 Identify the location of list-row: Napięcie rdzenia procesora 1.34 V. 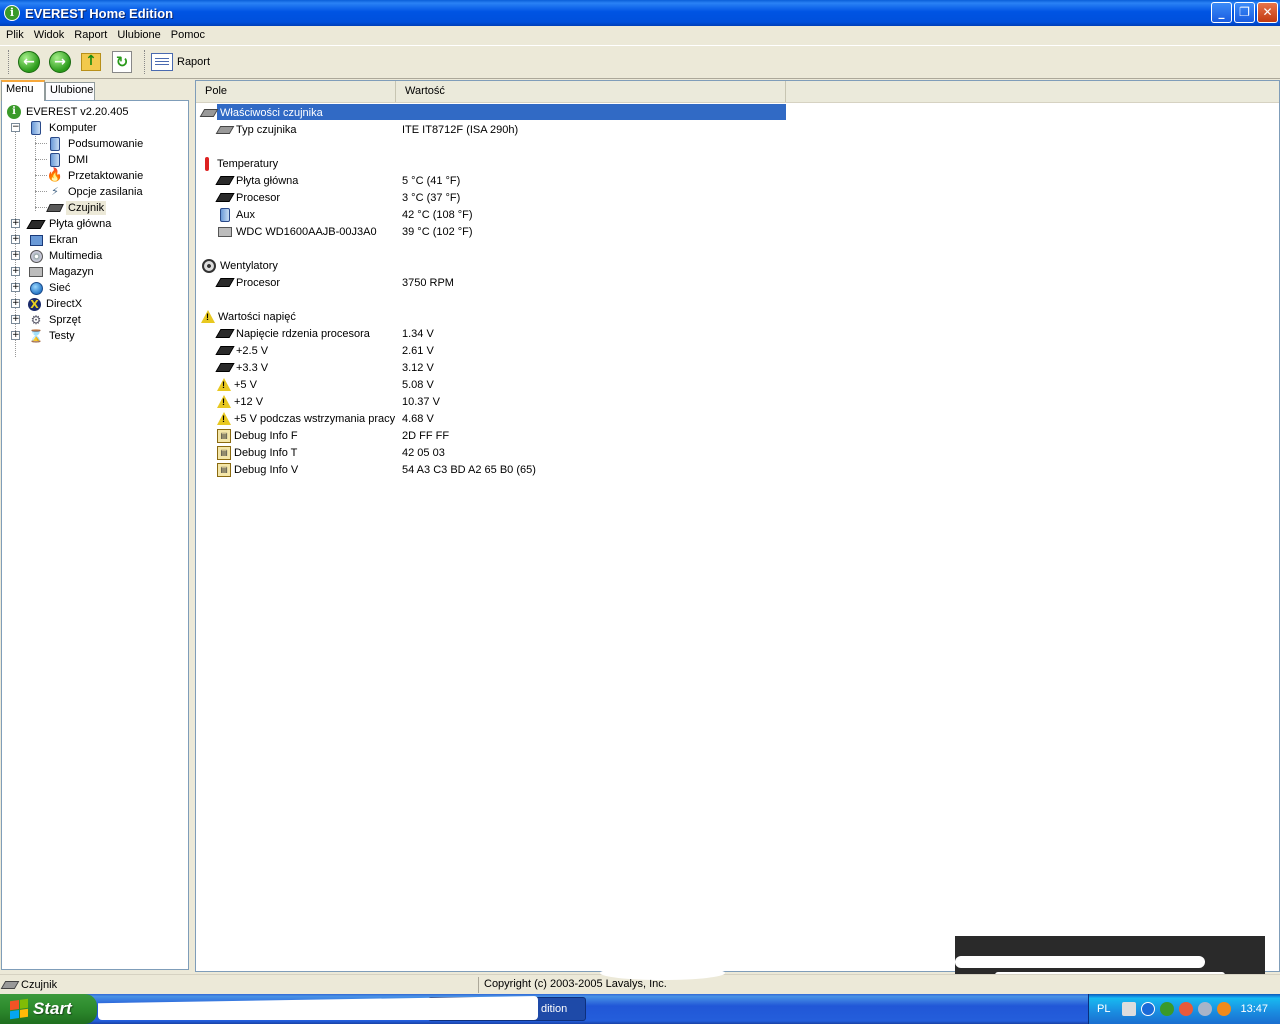
(737, 333).